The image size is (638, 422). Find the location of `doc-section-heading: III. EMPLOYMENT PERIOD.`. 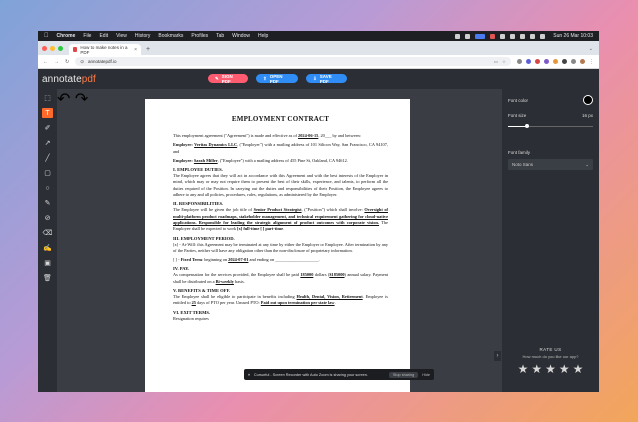

doc-section-heading: III. EMPLOYMENT PERIOD. is located at coordinates (204, 238).